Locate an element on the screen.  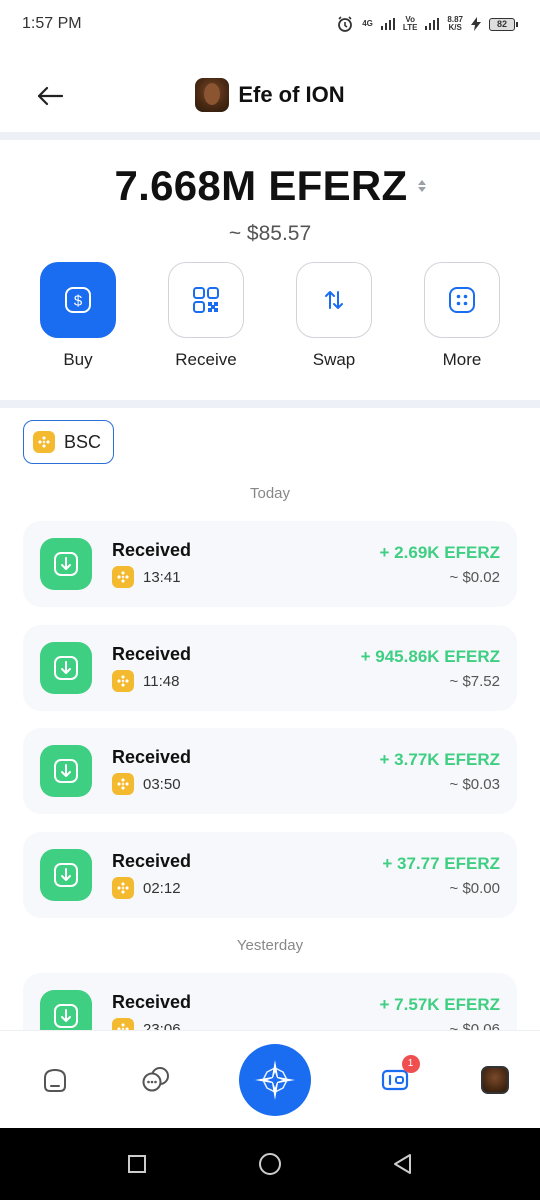
circle-icon is located at coordinates (269, 1164).